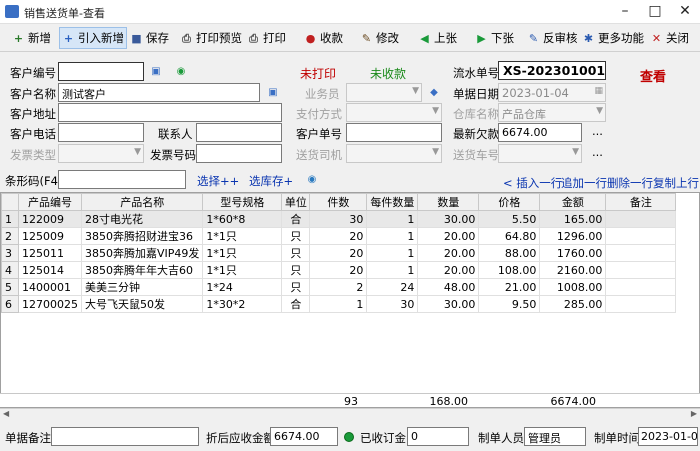 Image resolution: width=700 pixels, height=451 pixels. What do you see at coordinates (50, 270) in the screenshot?
I see `cell-code: 125014` at bounding box center [50, 270].